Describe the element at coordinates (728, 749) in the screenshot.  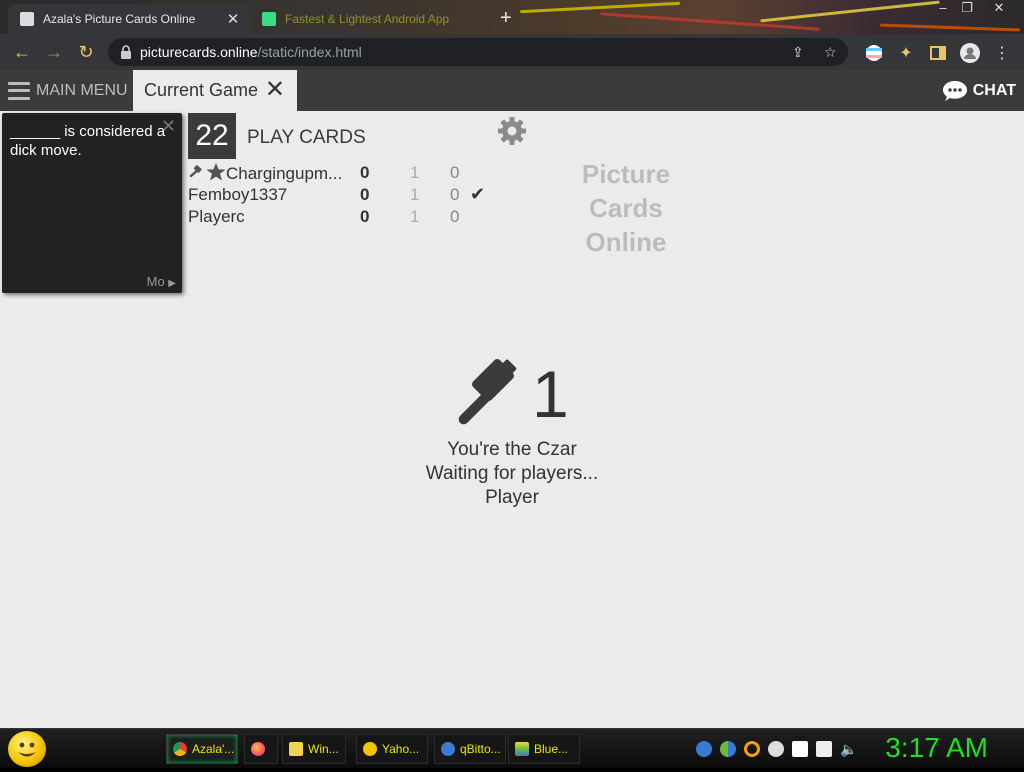
I see `tray-network-icon` at that location.